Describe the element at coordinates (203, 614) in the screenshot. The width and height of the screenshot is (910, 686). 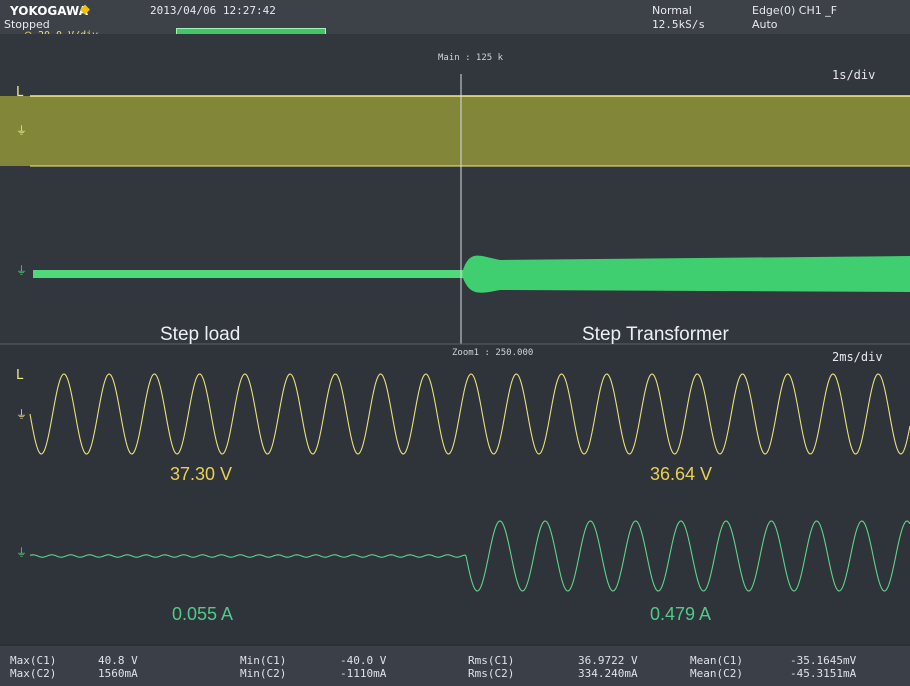
I see `current-left: 0.055 A` at that location.